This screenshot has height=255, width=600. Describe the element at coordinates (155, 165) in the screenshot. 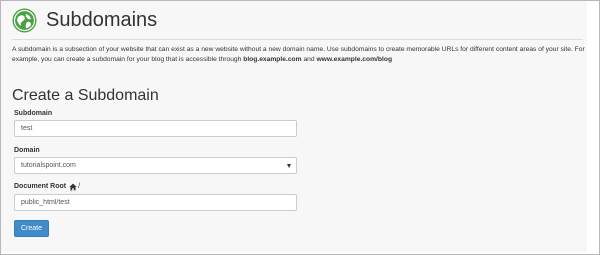

I see `domain-select: tutorialspoint.com` at that location.